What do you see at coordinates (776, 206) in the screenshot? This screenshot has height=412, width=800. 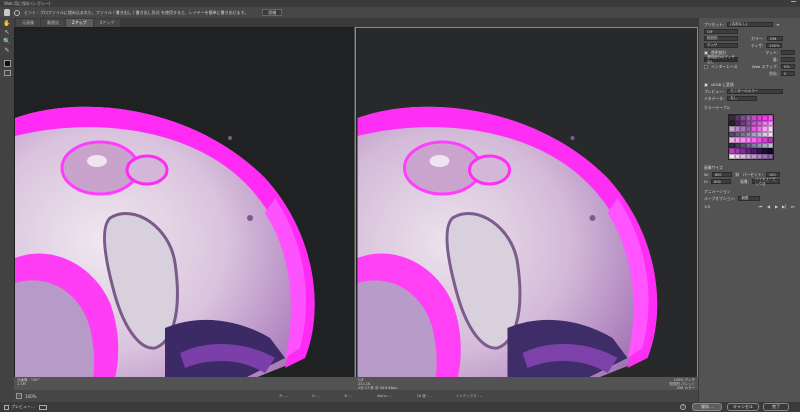 I see `play-icon: ▶` at bounding box center [776, 206].